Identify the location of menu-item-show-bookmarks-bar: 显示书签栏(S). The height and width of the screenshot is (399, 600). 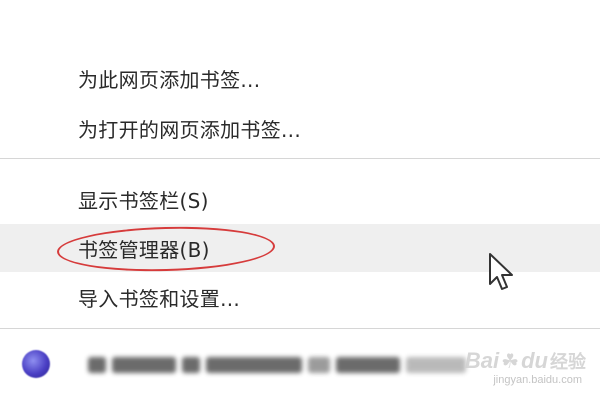
(300, 199).